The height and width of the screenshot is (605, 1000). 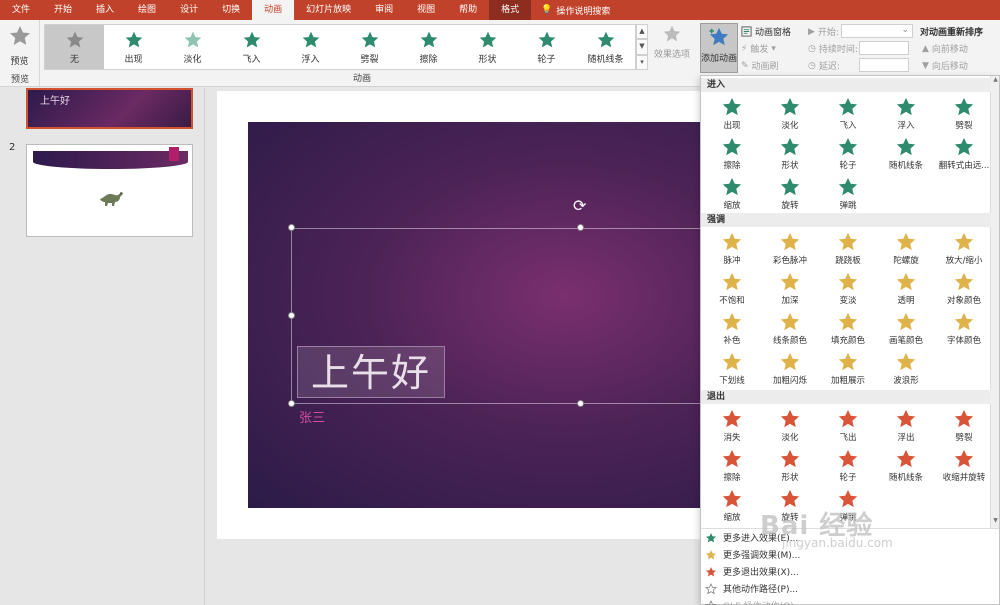 What do you see at coordinates (732, 113) in the screenshot?
I see `entrance-effect-0: 出现` at bounding box center [732, 113].